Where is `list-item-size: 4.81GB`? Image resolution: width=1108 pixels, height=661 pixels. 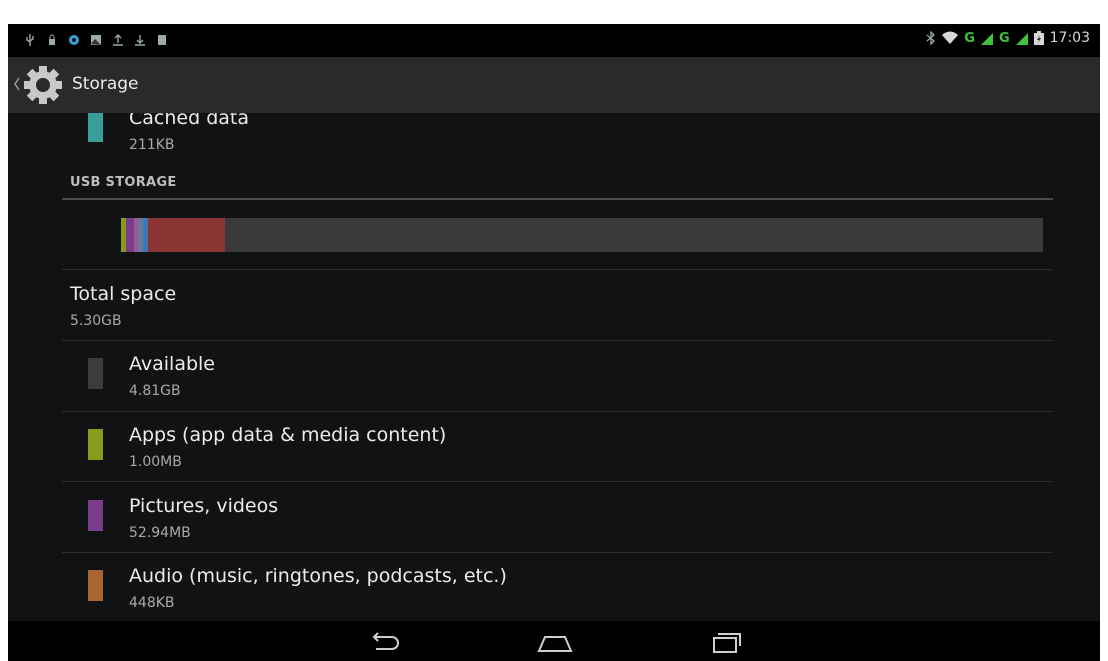 list-item-size: 4.81GB is located at coordinates (155, 391).